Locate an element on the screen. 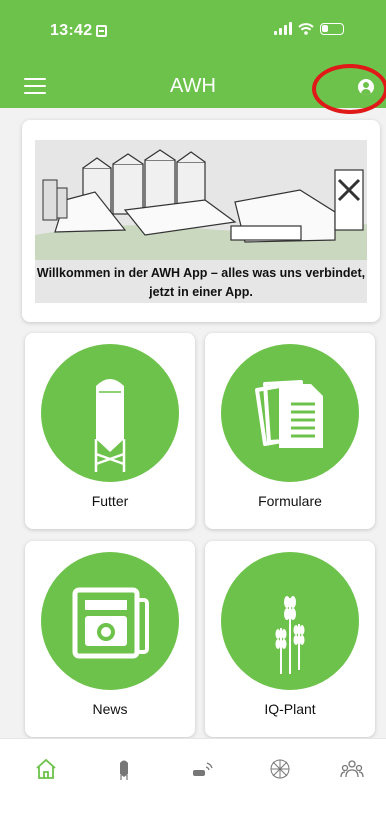 The width and height of the screenshot is (386, 826). status-time-text: 13:42 is located at coordinates (71, 30).